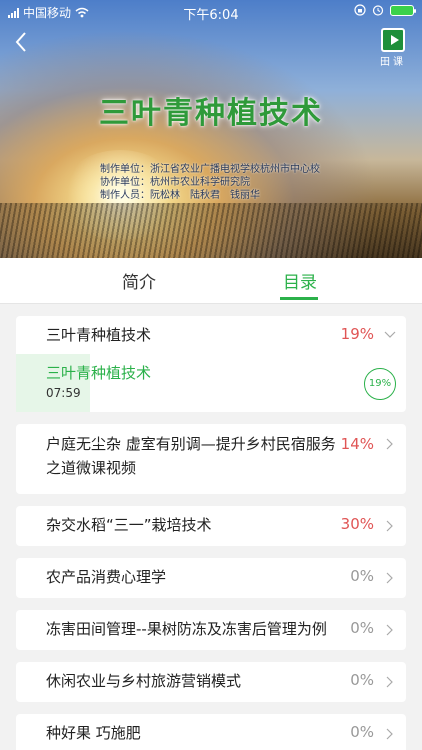  What do you see at coordinates (211, 281) in the screenshot?
I see `content-tabs: 简介 目录` at bounding box center [211, 281].